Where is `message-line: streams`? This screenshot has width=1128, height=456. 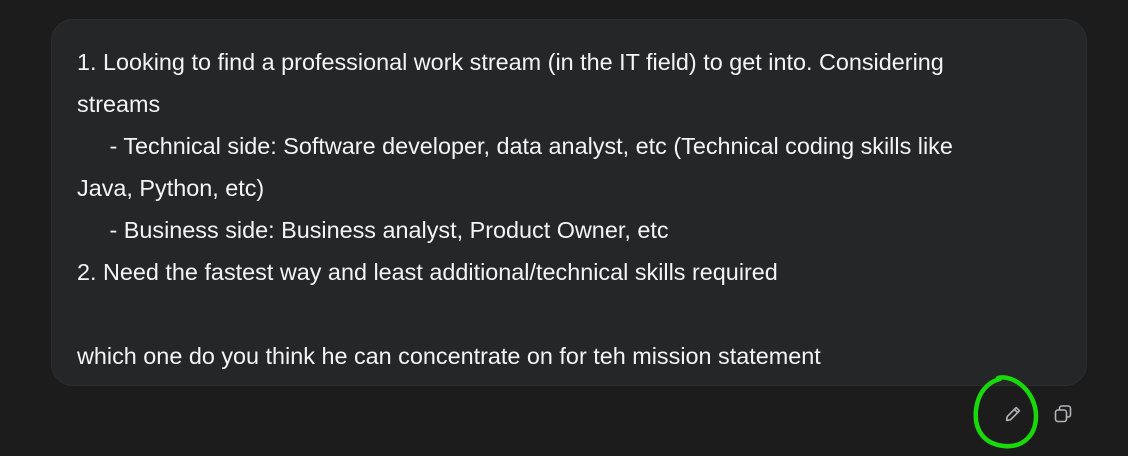 message-line: streams is located at coordinates (119, 104).